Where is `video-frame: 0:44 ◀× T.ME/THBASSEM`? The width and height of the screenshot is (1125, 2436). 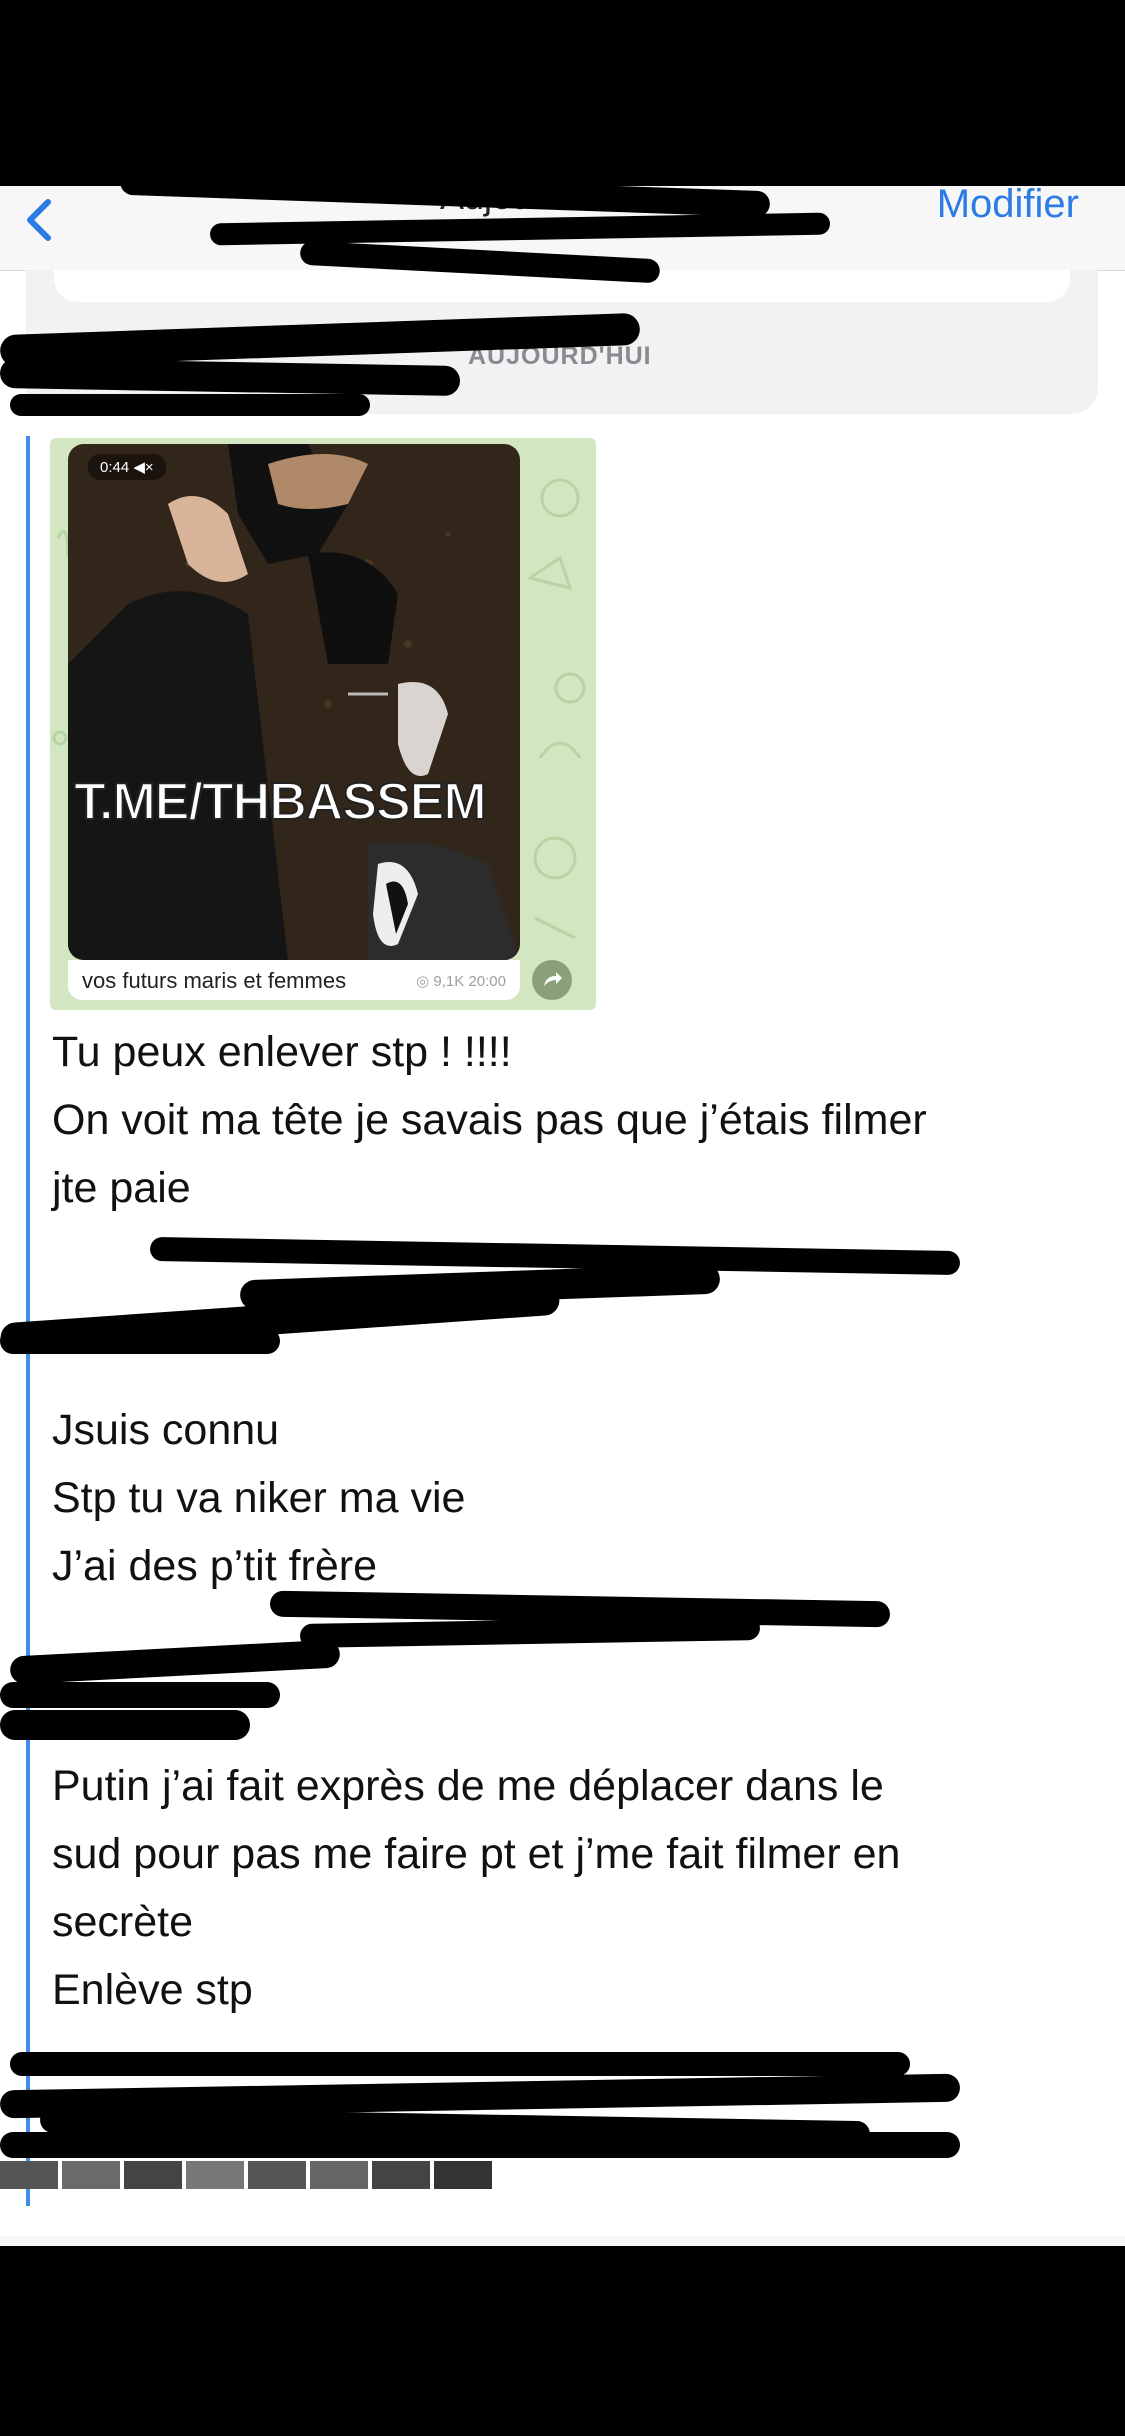 video-frame: 0:44 ◀× T.ME/THBASSEM is located at coordinates (294, 702).